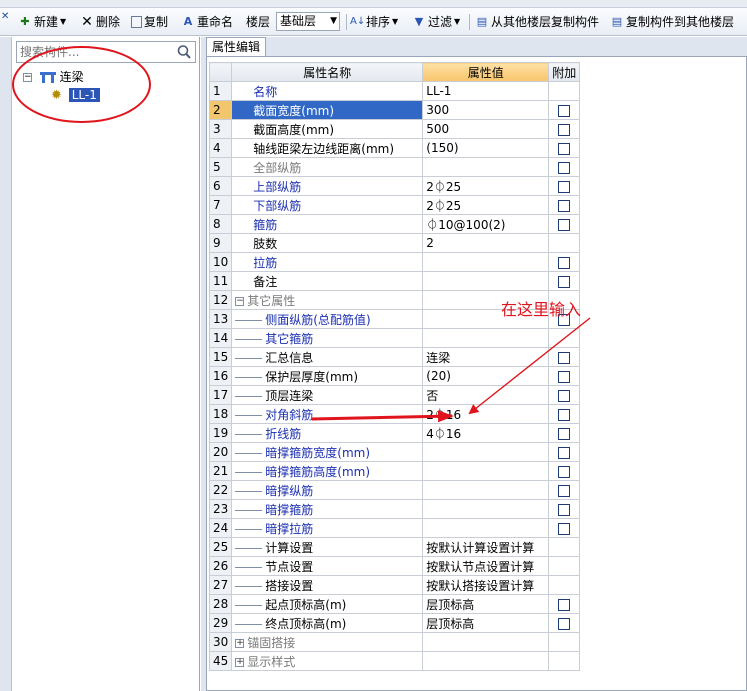  What do you see at coordinates (61, 95) in the screenshot?
I see `tree-node-child: ✹ LL-1` at bounding box center [61, 95].